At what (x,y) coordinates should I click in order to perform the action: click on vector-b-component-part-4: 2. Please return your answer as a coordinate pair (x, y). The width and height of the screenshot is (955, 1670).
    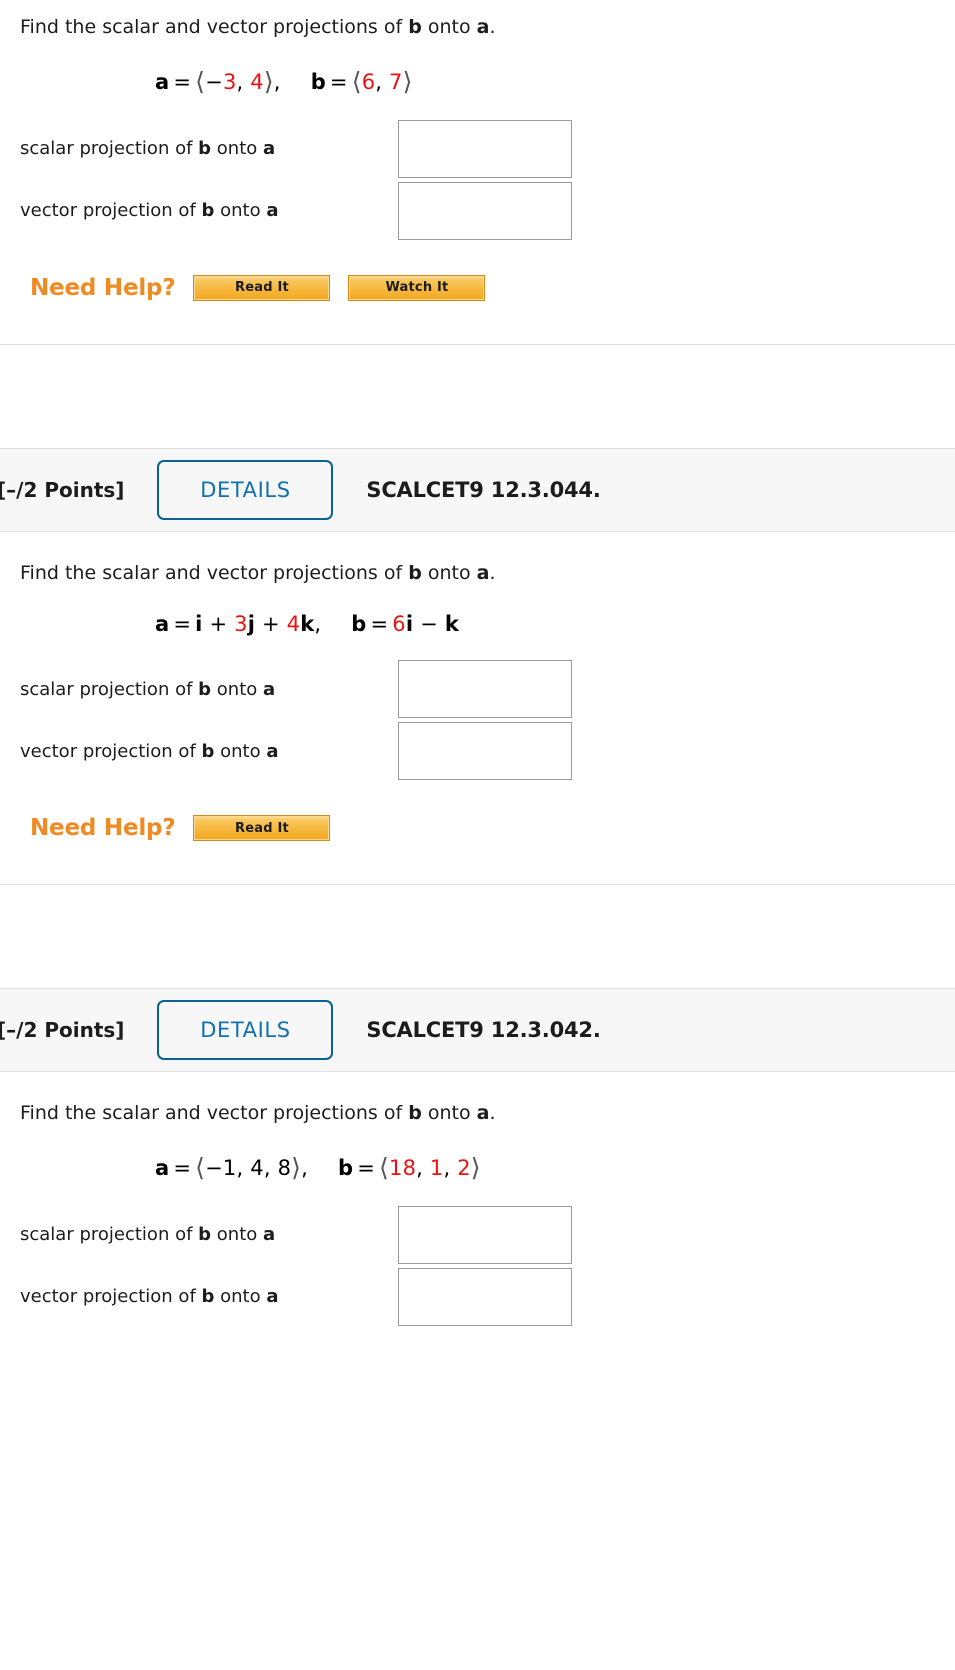
    Looking at the image, I should click on (464, 1167).